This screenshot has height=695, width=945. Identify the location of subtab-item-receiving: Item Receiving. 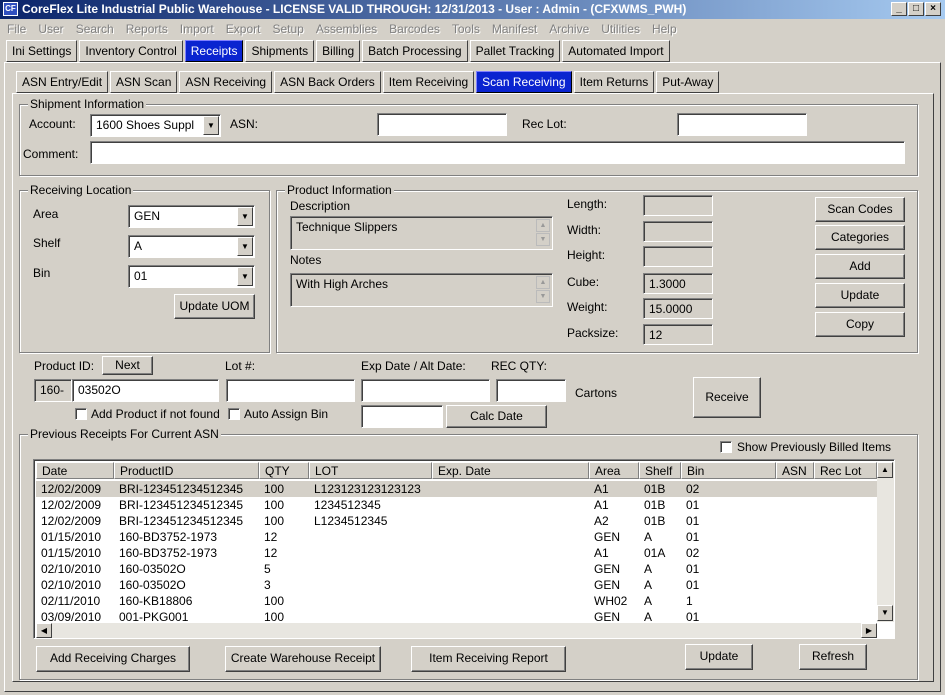
(428, 82).